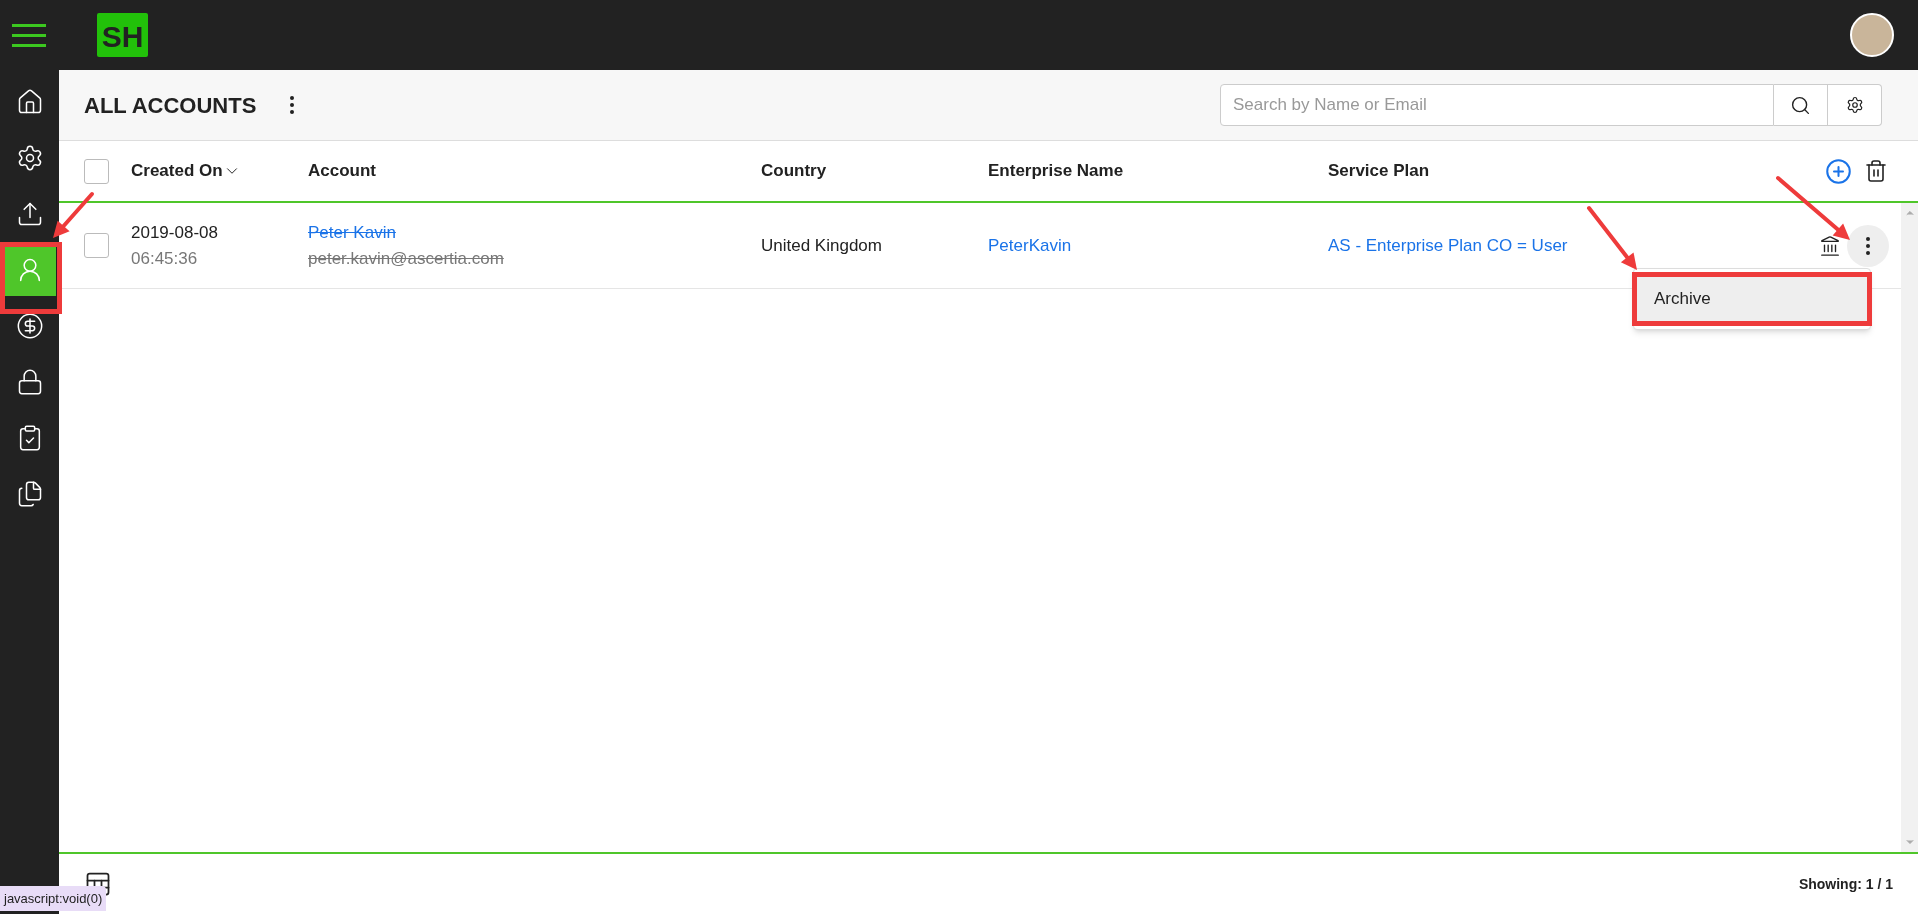  I want to click on created-date: 2019-08-08, so click(175, 233).